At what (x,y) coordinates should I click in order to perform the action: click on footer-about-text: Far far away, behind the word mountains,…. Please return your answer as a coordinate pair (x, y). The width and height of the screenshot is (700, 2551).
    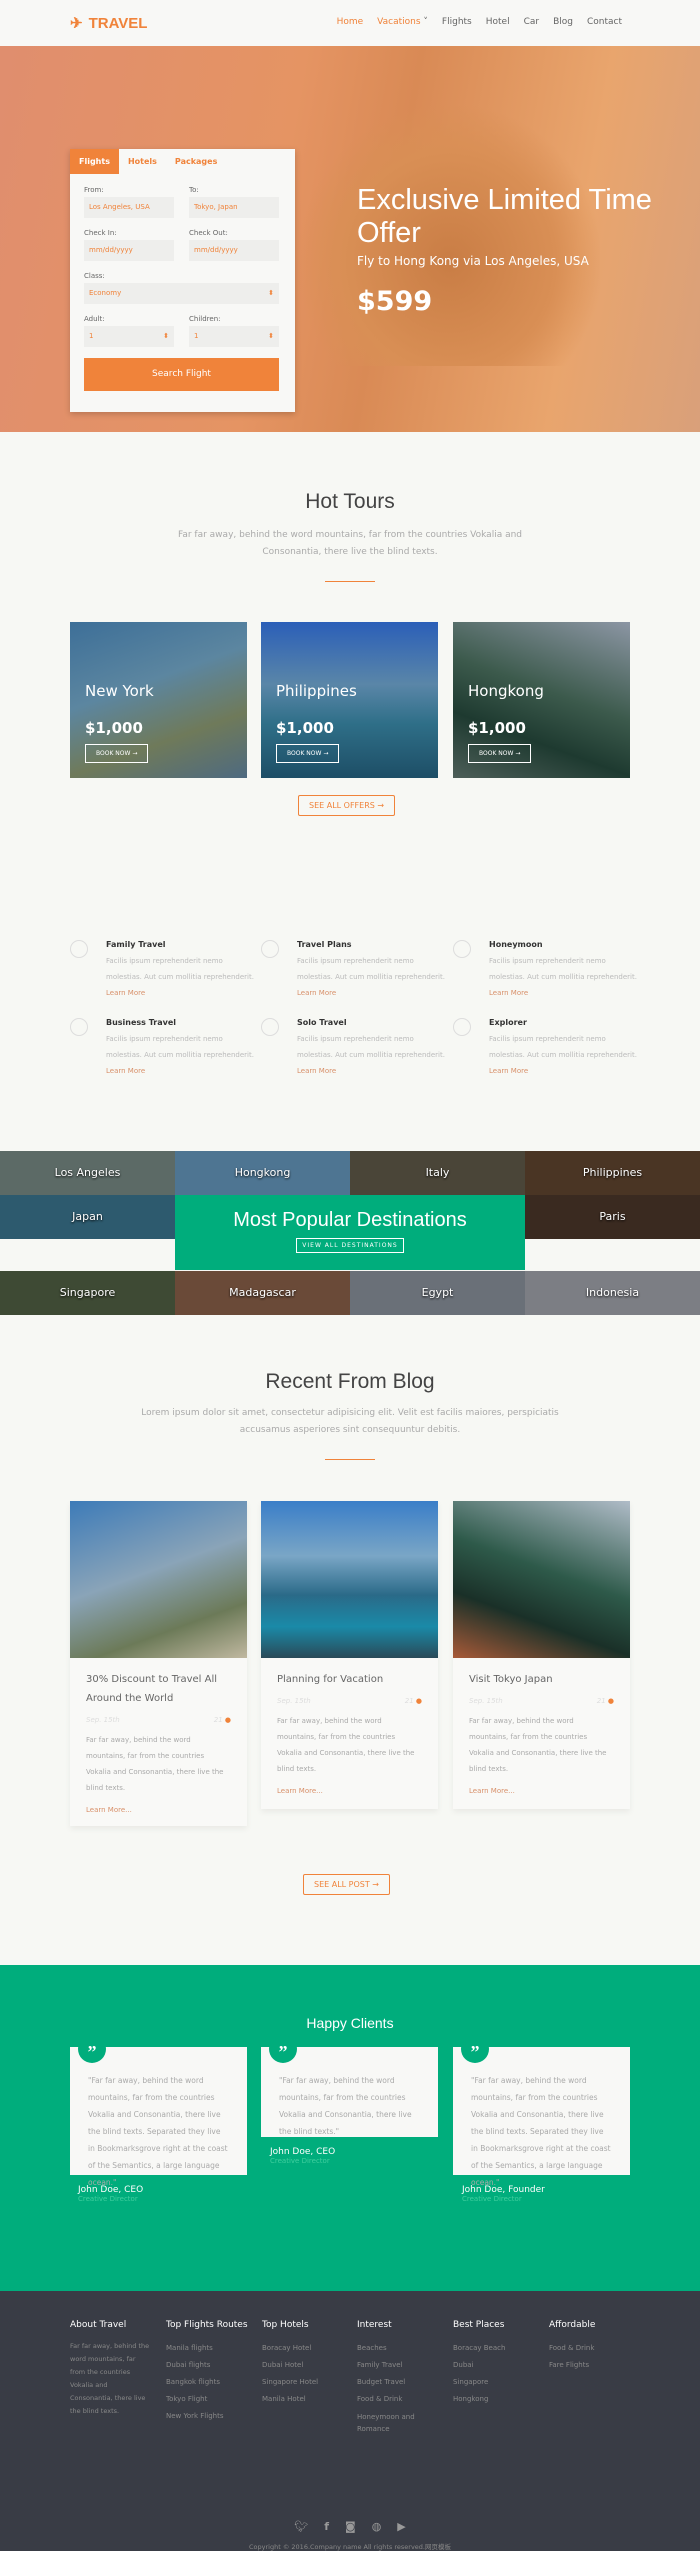
    Looking at the image, I should click on (110, 2378).